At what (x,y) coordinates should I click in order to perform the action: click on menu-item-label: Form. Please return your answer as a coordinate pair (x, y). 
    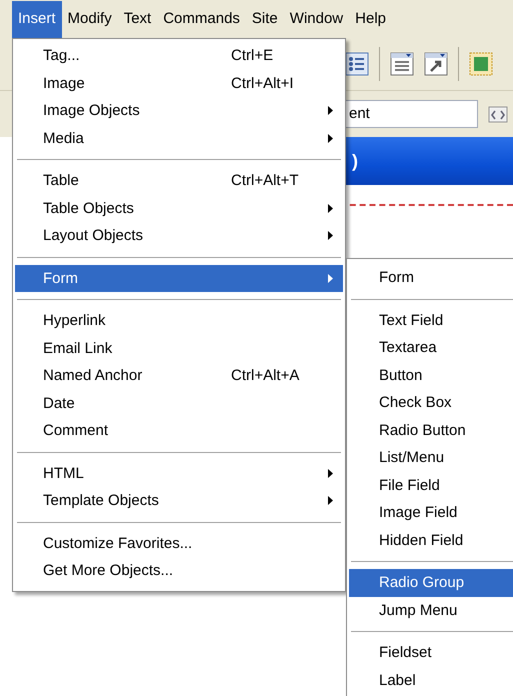
    Looking at the image, I should click on (60, 278).